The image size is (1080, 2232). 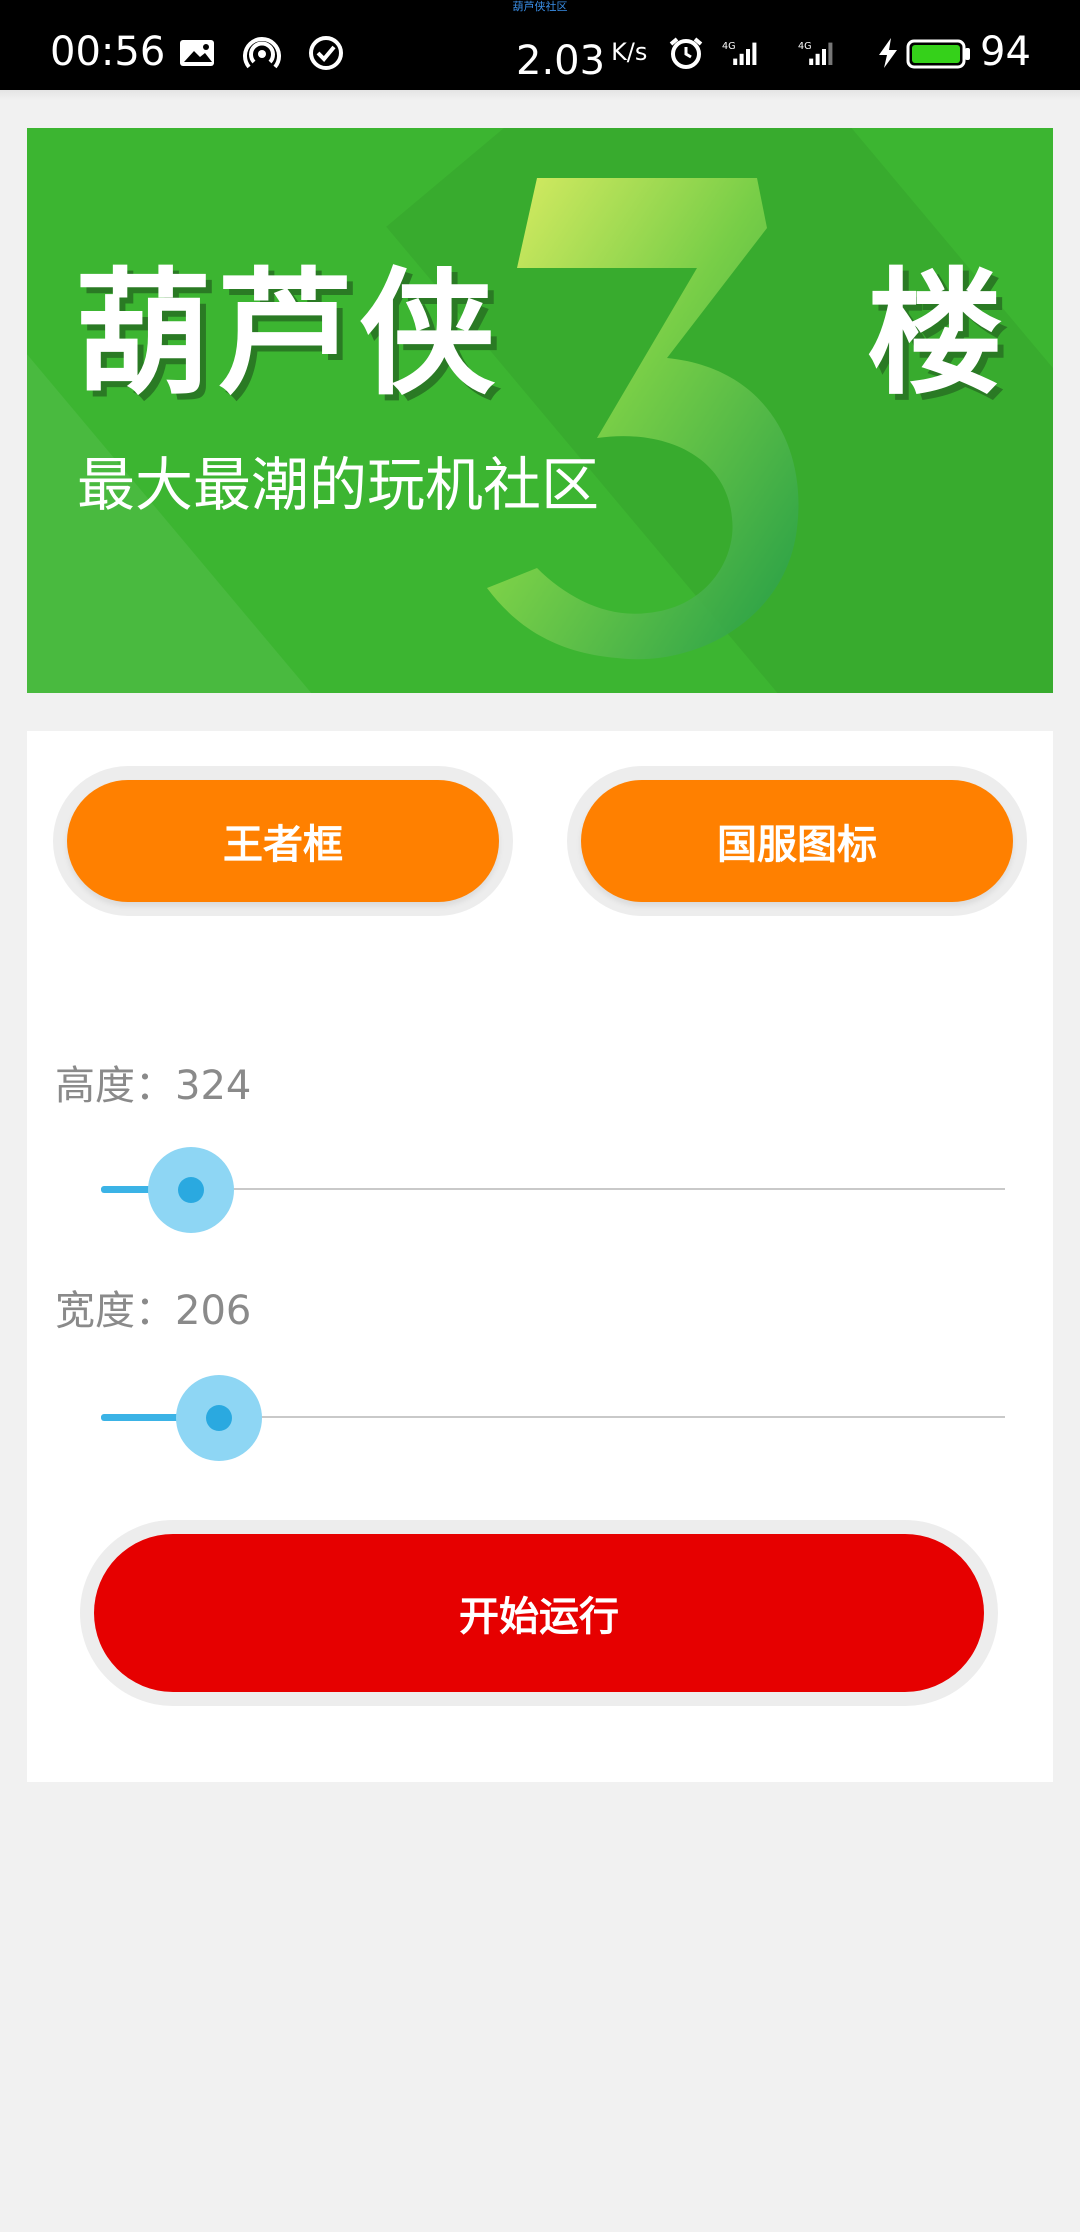 What do you see at coordinates (935, 335) in the screenshot?
I see `banner-suffix: 楼` at bounding box center [935, 335].